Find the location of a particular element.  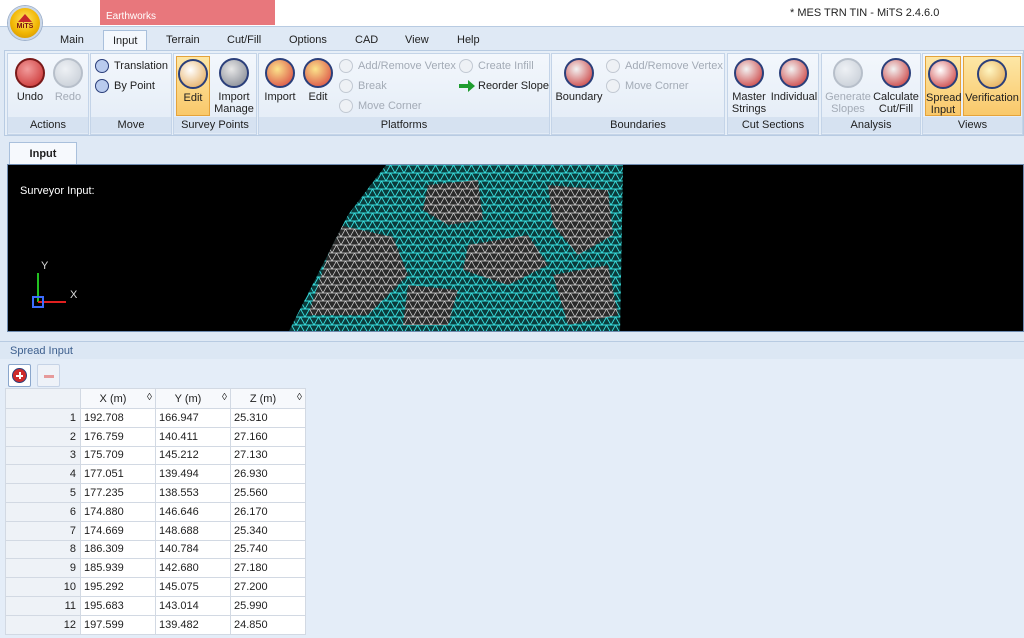

by-point-icon is located at coordinates (102, 86).